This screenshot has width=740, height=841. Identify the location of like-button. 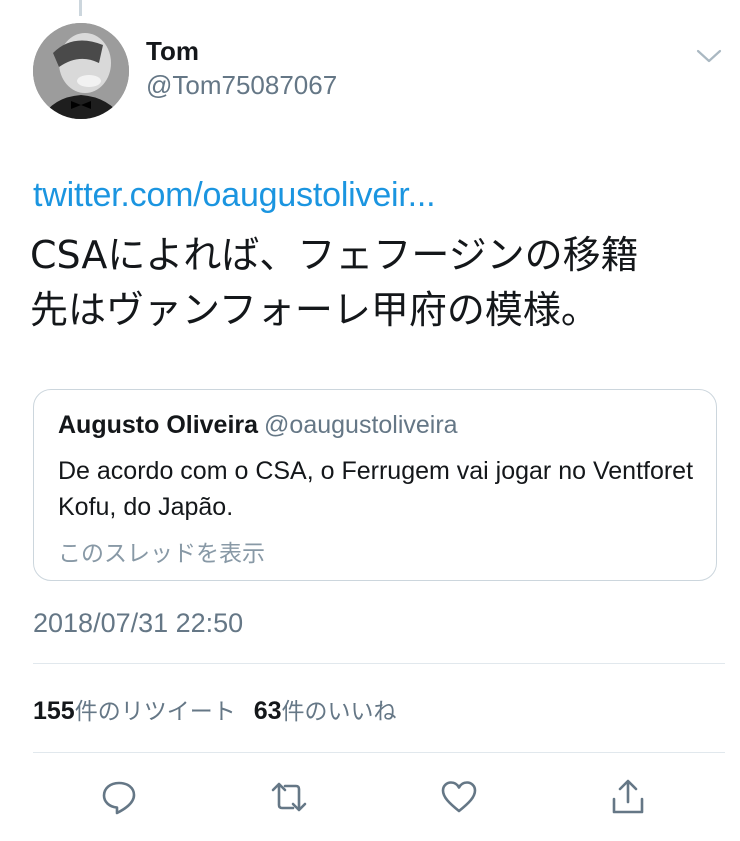
(459, 797).